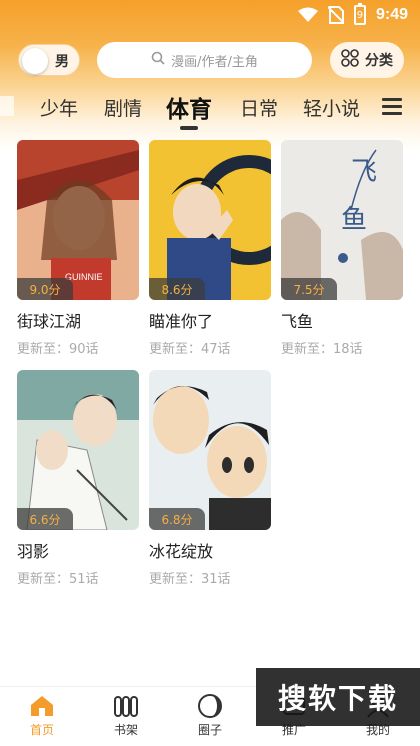  I want to click on comic-cover: 6.6分, so click(78, 450).